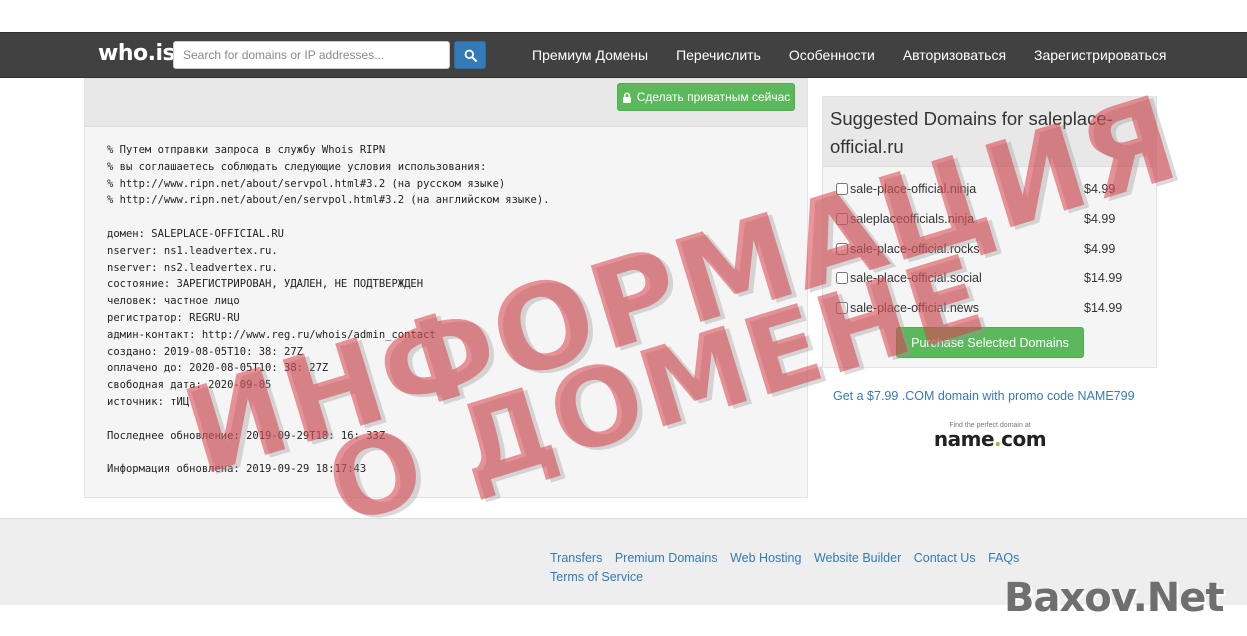  Describe the element at coordinates (913, 189) in the screenshot. I see `domain-name: sale-place-official.ninja` at that location.